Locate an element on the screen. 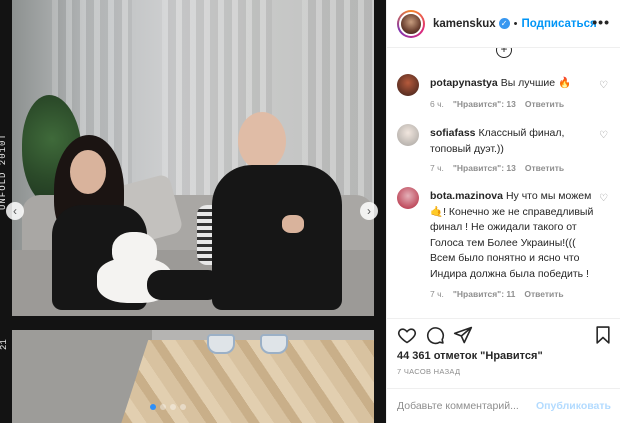  add-comment-bar: Добавьте комментарий... Опубликовать is located at coordinates (503, 405).